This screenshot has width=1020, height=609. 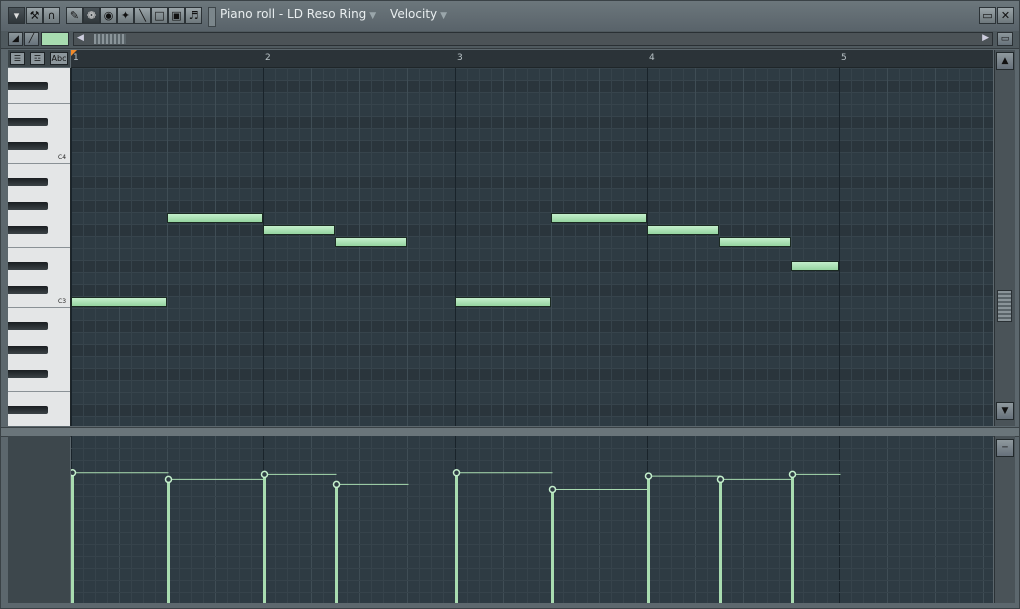 What do you see at coordinates (460, 58) in the screenshot?
I see `bar-number: 3` at bounding box center [460, 58].